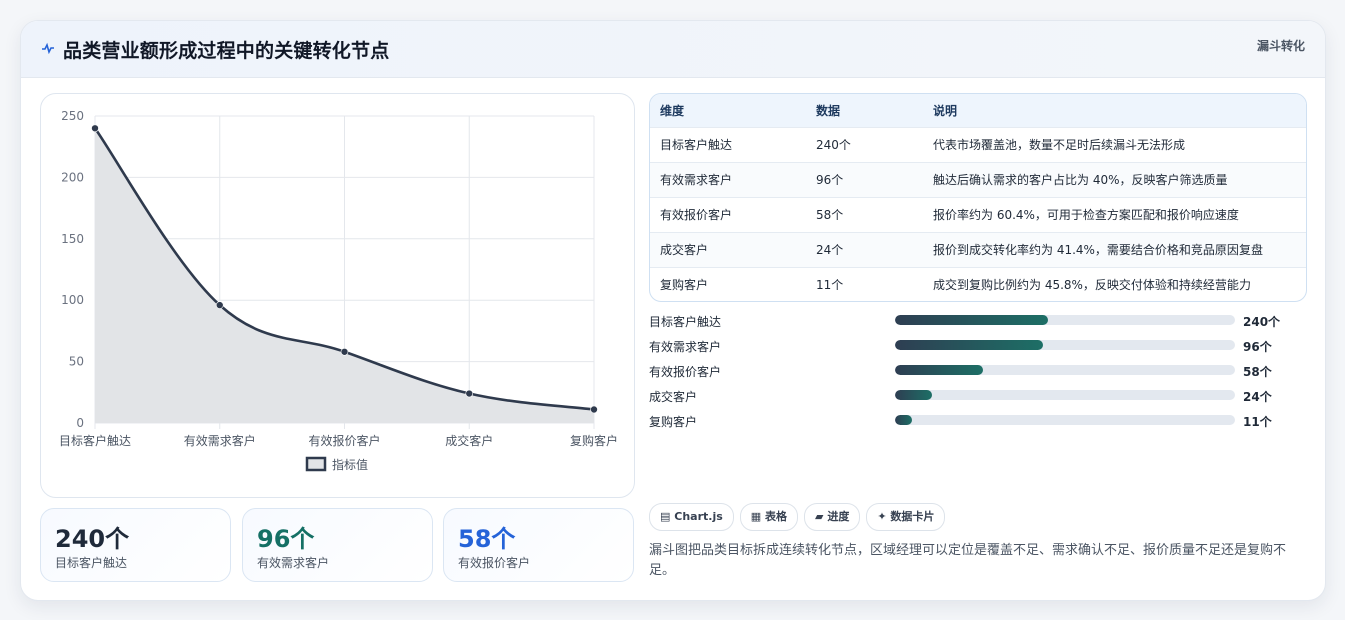 This screenshot has height=620, width=1345. What do you see at coordinates (728, 249) in the screenshot?
I see `table-cell: 成交客户` at bounding box center [728, 249].